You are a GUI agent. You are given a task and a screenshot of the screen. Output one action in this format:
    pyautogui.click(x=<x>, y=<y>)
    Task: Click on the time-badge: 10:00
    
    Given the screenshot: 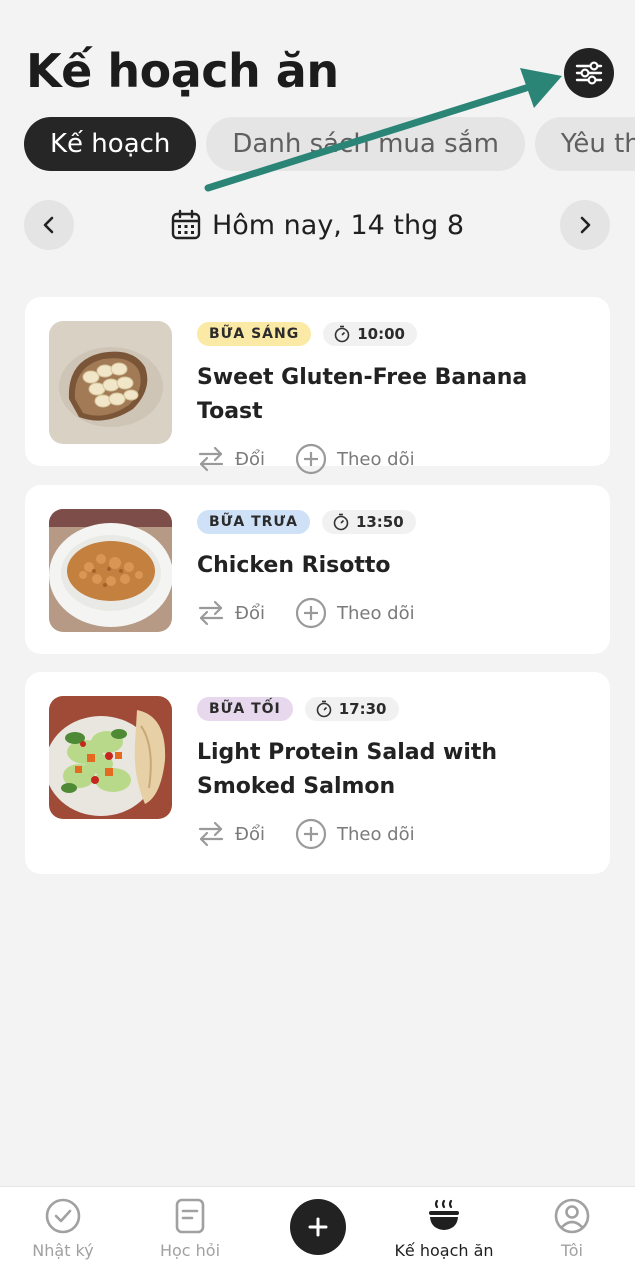 What is the action you would take?
    pyautogui.click(x=370, y=334)
    